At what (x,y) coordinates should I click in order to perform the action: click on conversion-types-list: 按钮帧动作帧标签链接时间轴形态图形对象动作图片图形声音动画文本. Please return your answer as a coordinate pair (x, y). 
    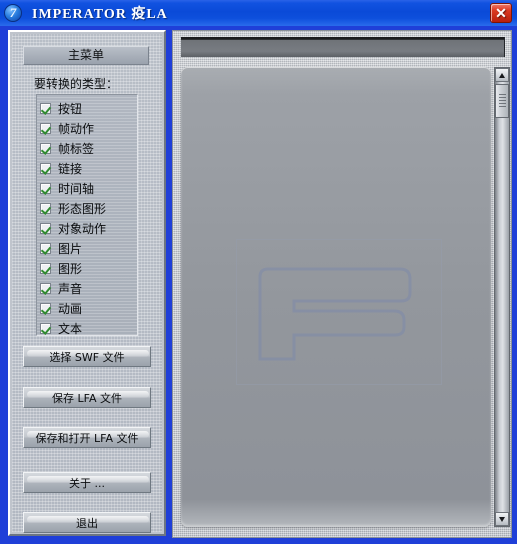
    Looking at the image, I should click on (87, 215).